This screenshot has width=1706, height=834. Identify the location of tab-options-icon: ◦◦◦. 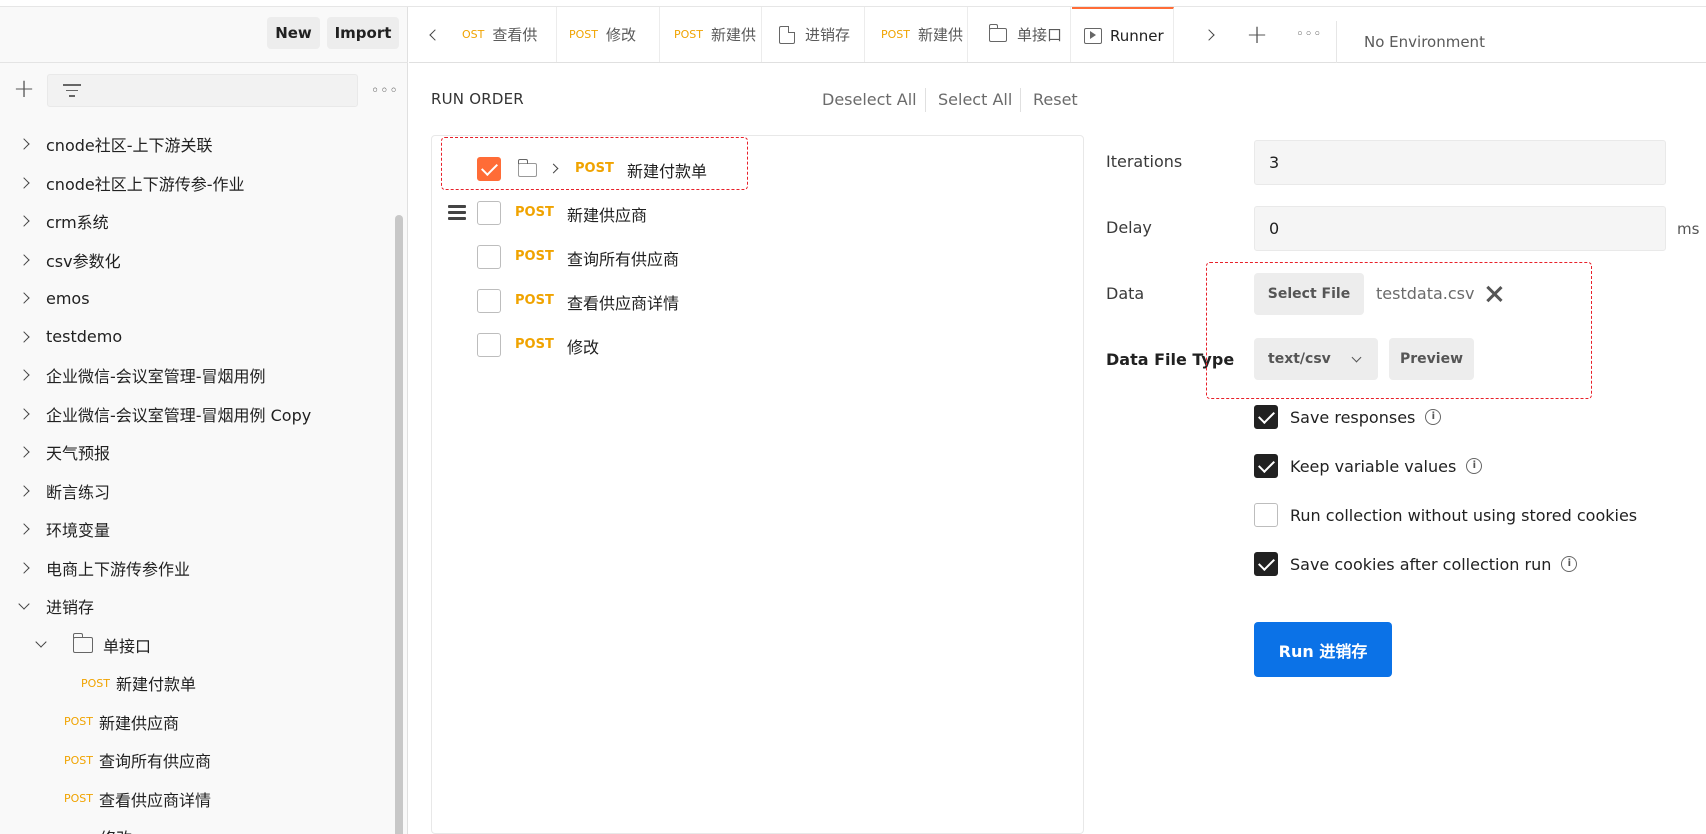
(1309, 34).